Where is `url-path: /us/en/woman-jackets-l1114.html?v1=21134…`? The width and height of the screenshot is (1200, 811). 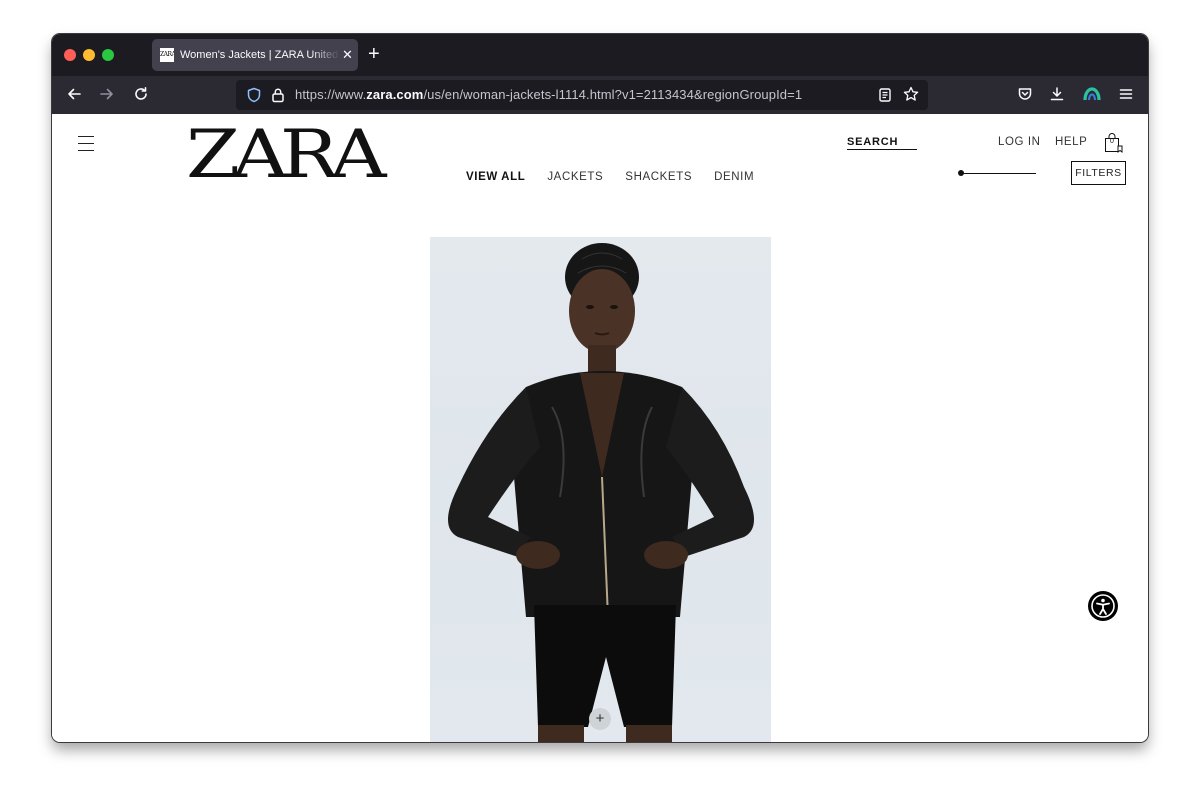
url-path: /us/en/woman-jackets-l1114.html?v1=21134… is located at coordinates (613, 94).